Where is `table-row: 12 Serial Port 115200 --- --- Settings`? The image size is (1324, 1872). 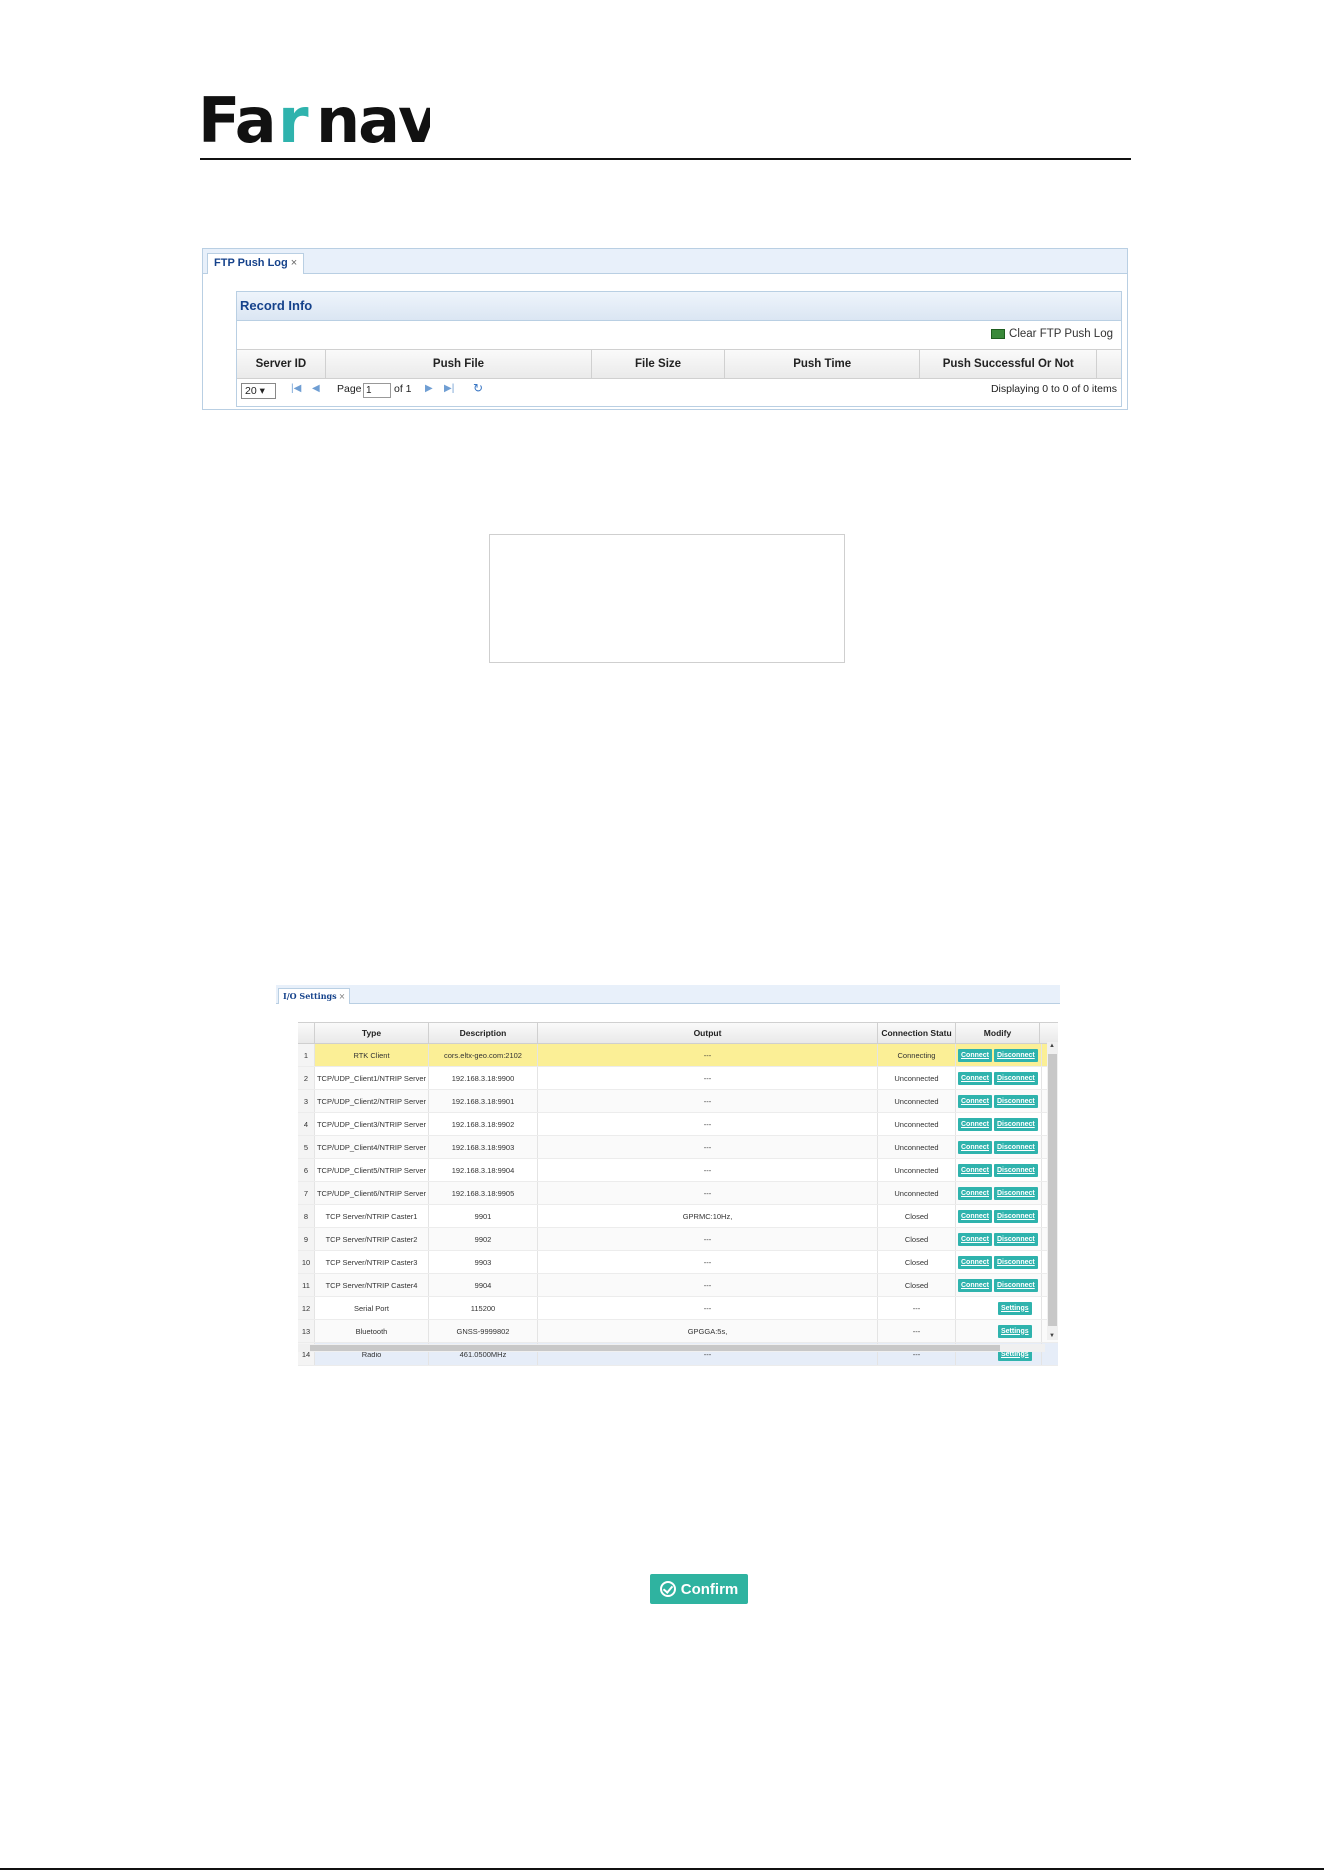 table-row: 12 Serial Port 115200 --- --- Settings is located at coordinates (678, 1308).